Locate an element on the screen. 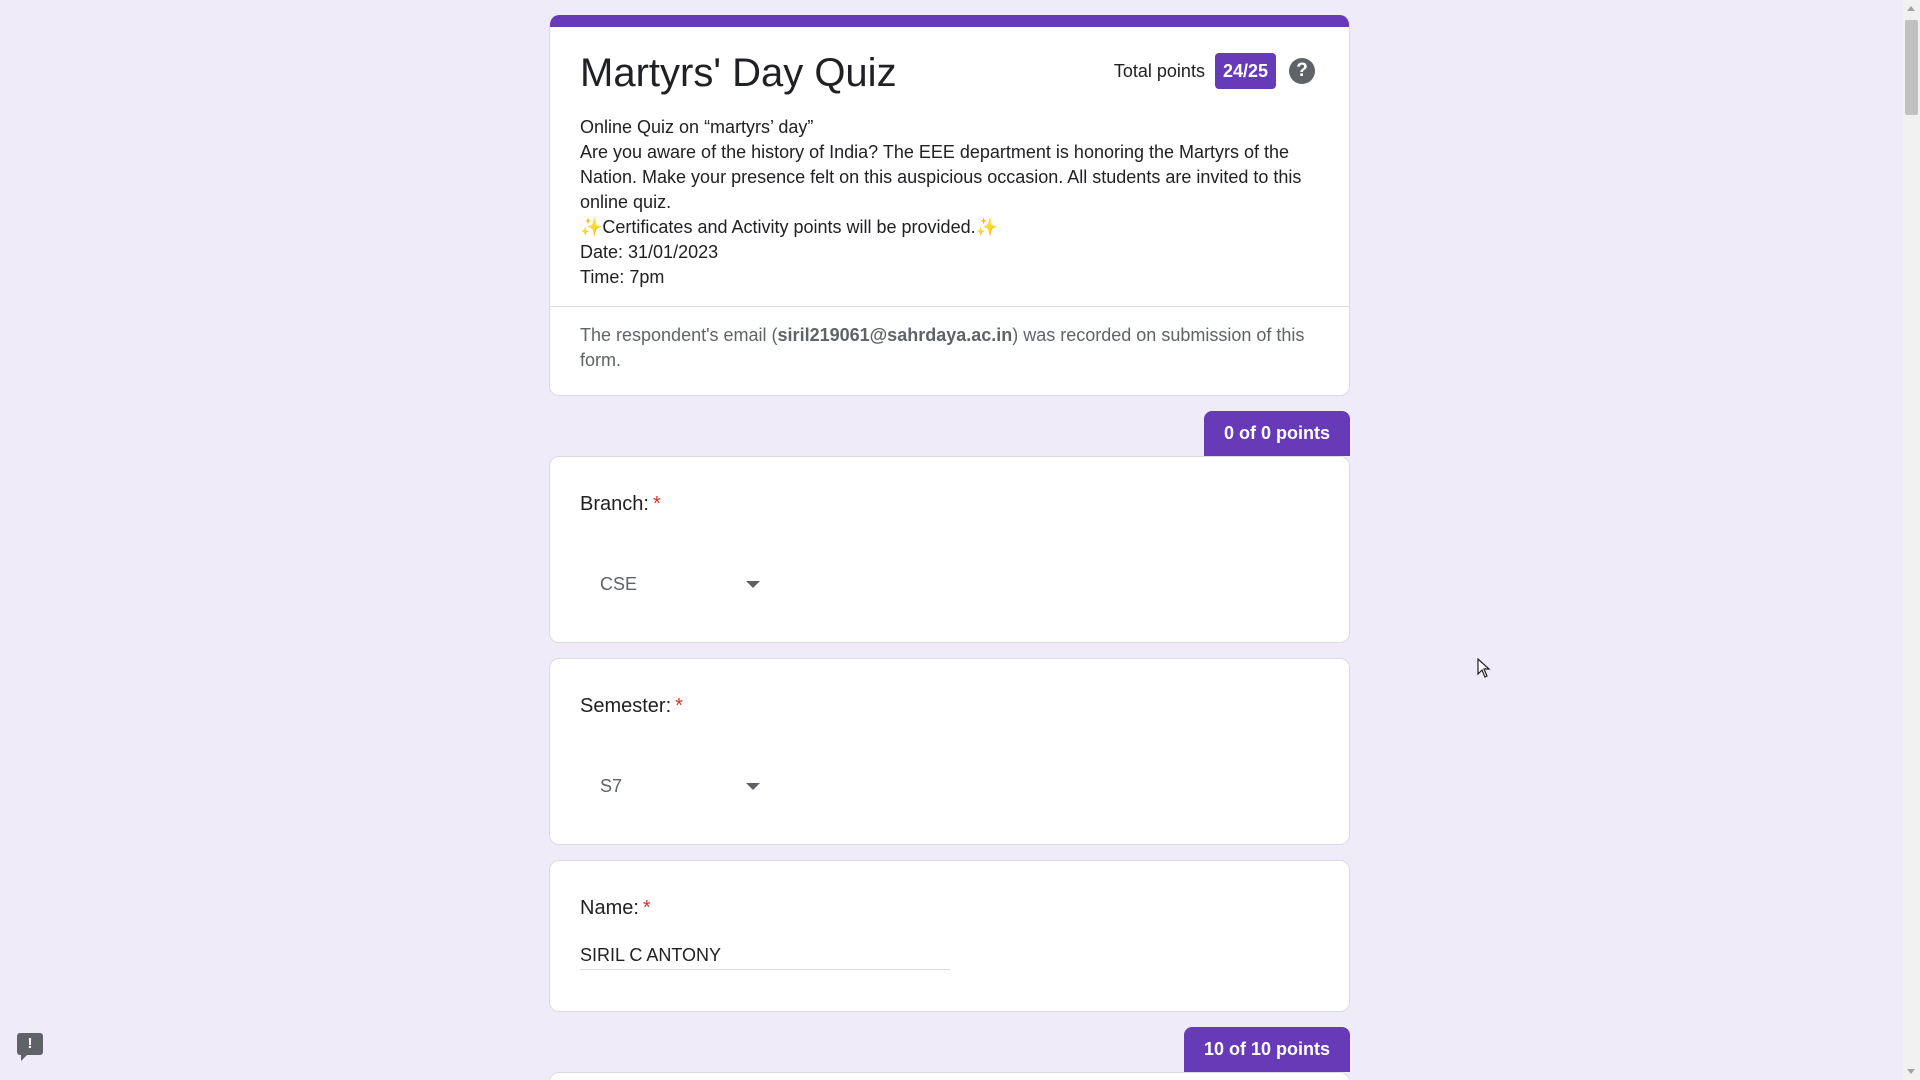 The height and width of the screenshot is (1080, 1920). scroll-up-icon is located at coordinates (1911, 8).